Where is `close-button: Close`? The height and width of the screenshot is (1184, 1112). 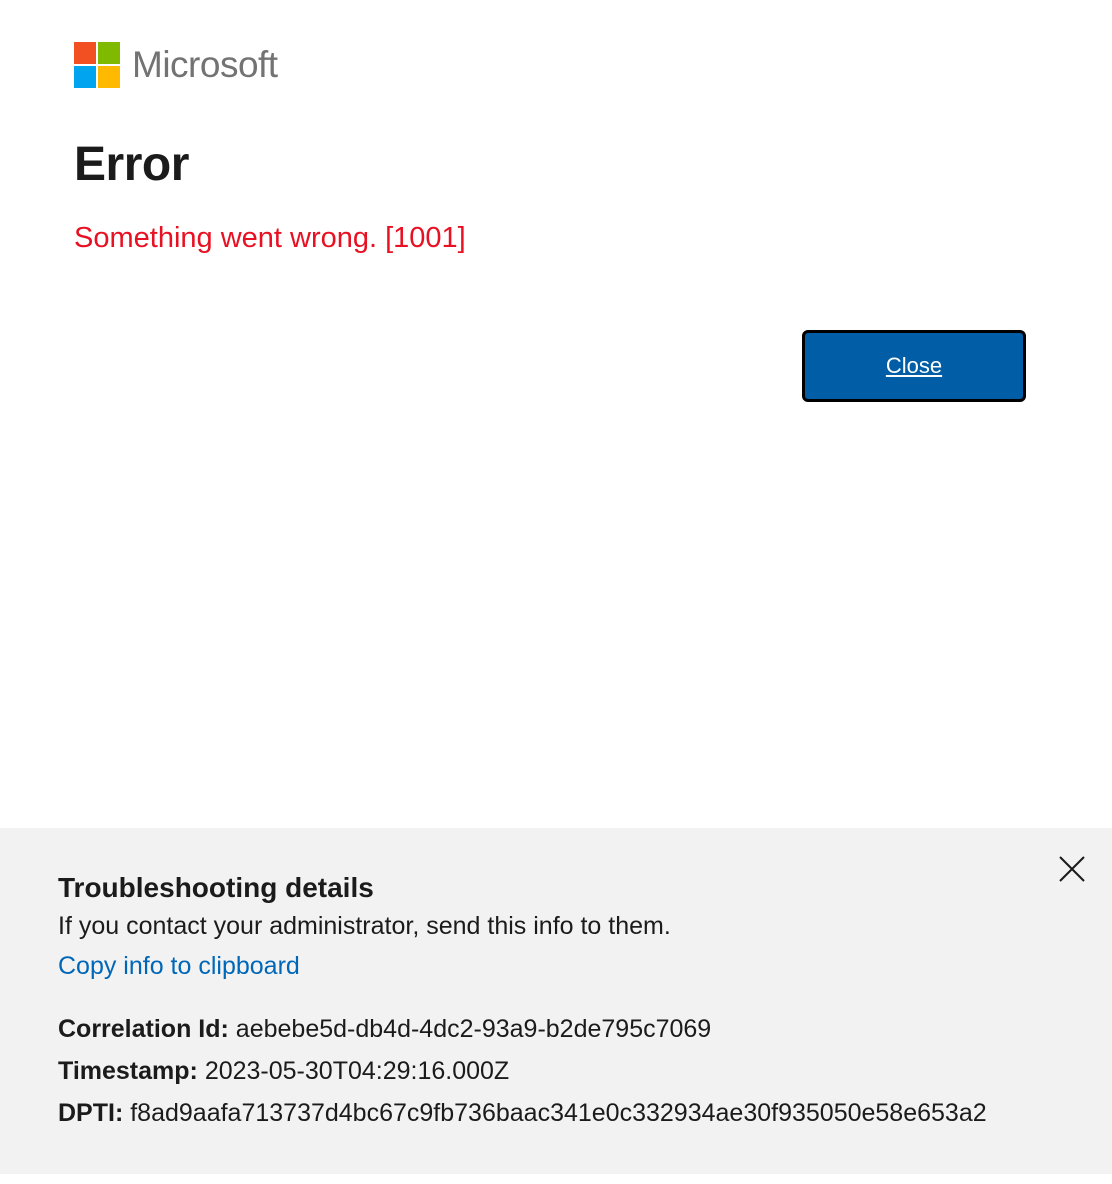
close-button: Close is located at coordinates (914, 366).